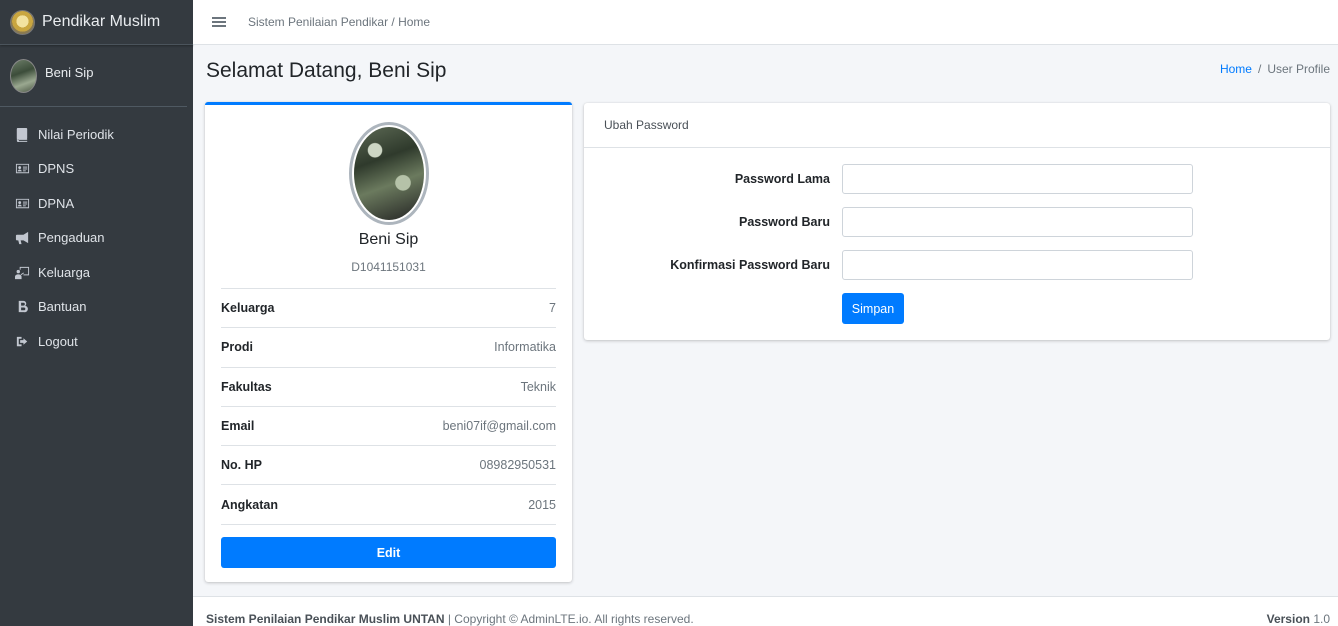  What do you see at coordinates (56, 203) in the screenshot?
I see `sidebar-item-label: DPNA` at bounding box center [56, 203].